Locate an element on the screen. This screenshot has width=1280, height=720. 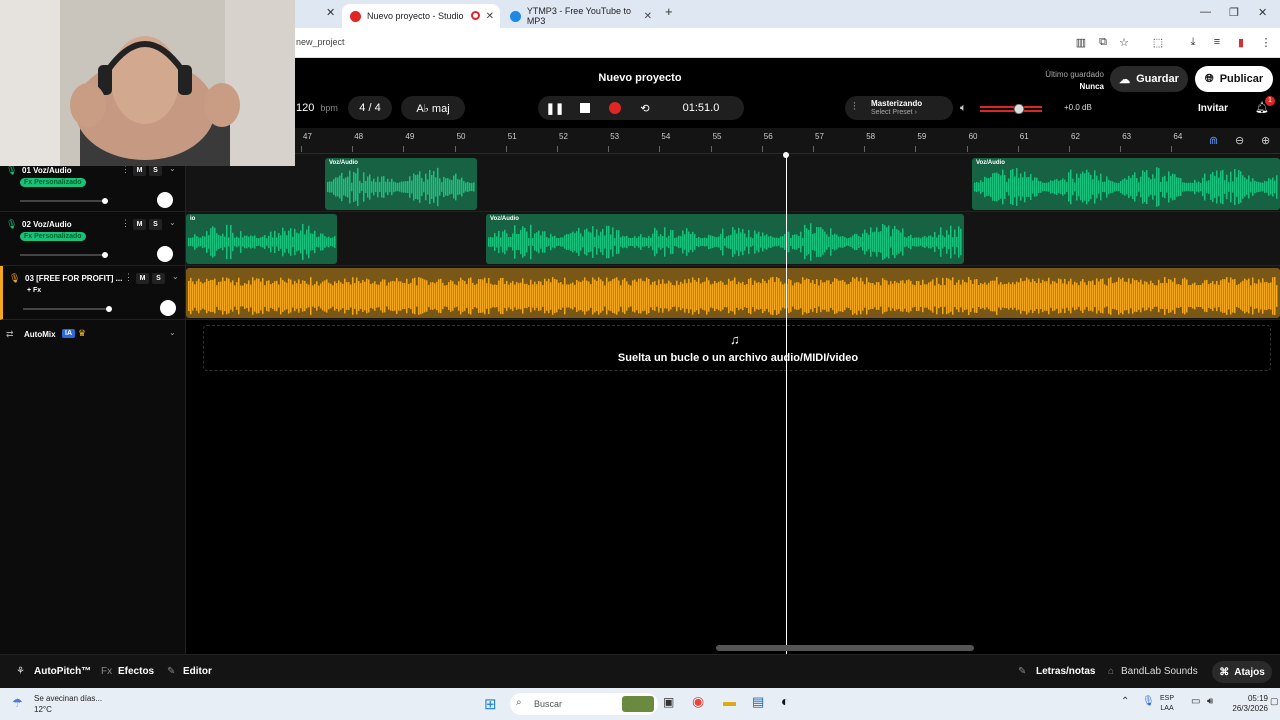
record-button is located at coordinates (615, 108).